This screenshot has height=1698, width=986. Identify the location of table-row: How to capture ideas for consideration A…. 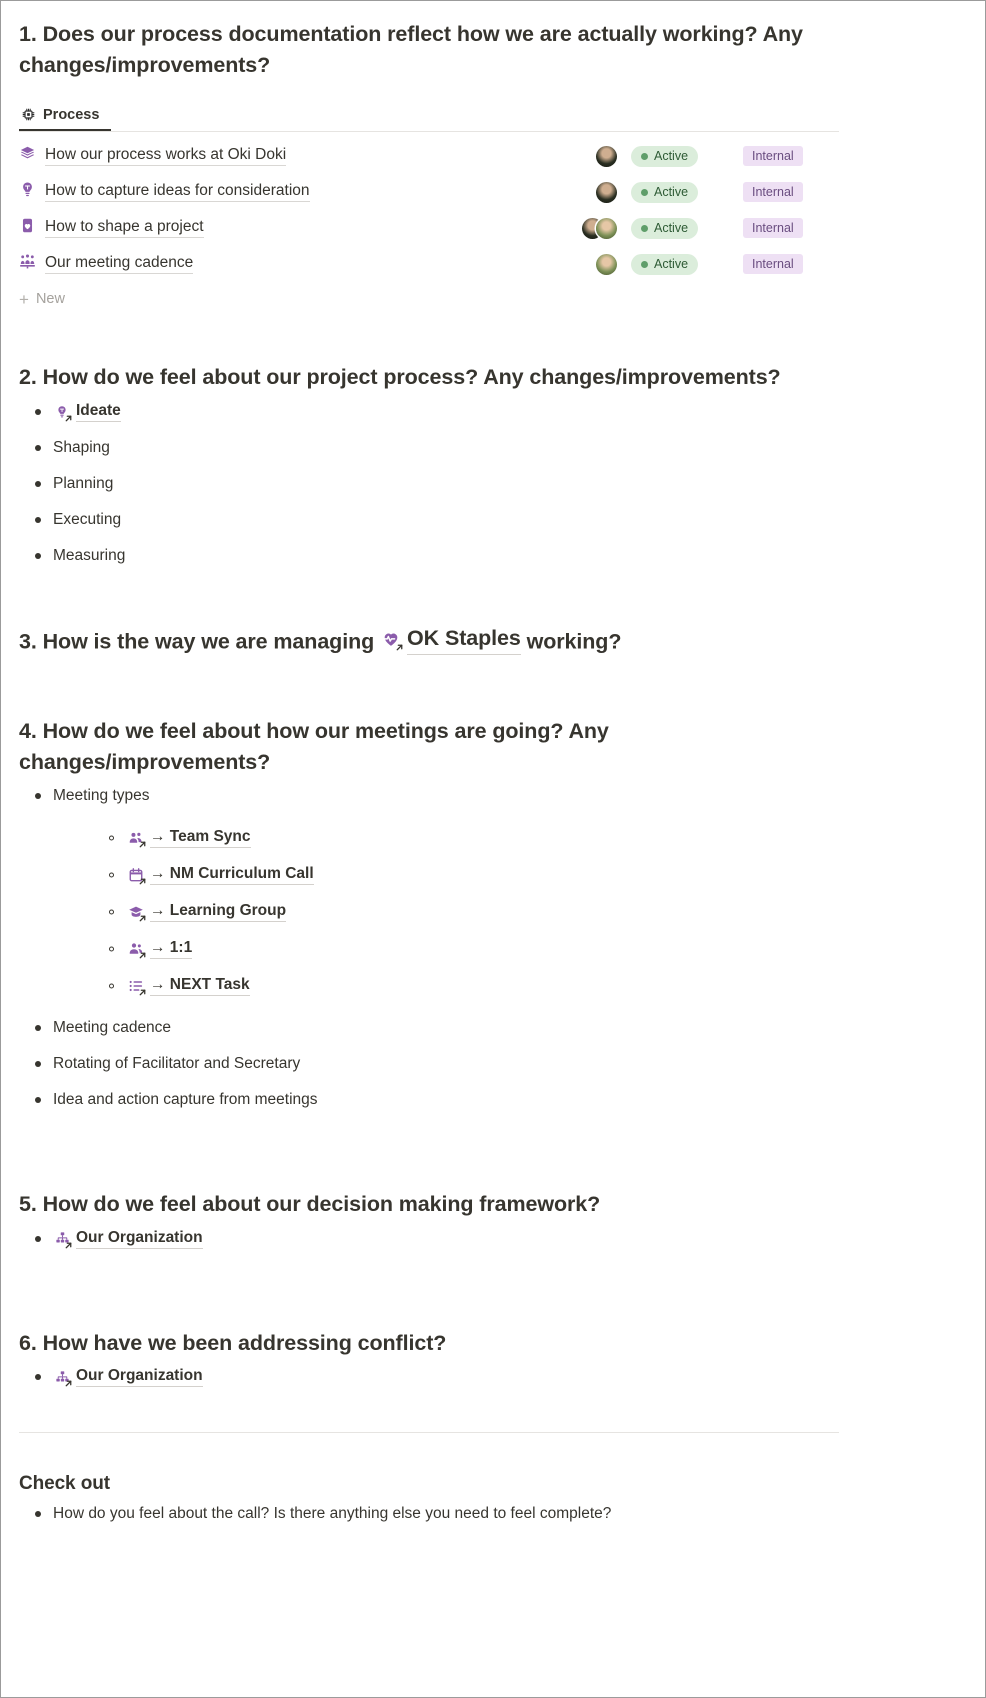
(429, 192).